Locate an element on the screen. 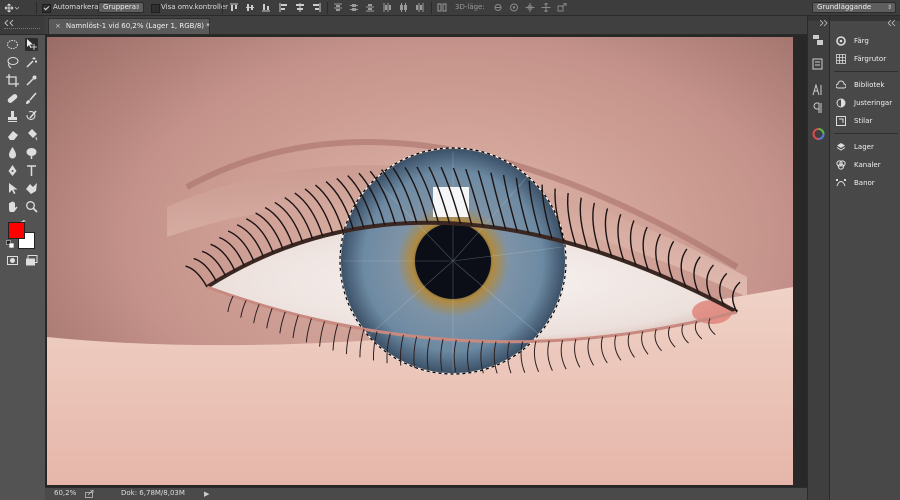  mode-3d-label: 3D-läge: is located at coordinates (470, 7).